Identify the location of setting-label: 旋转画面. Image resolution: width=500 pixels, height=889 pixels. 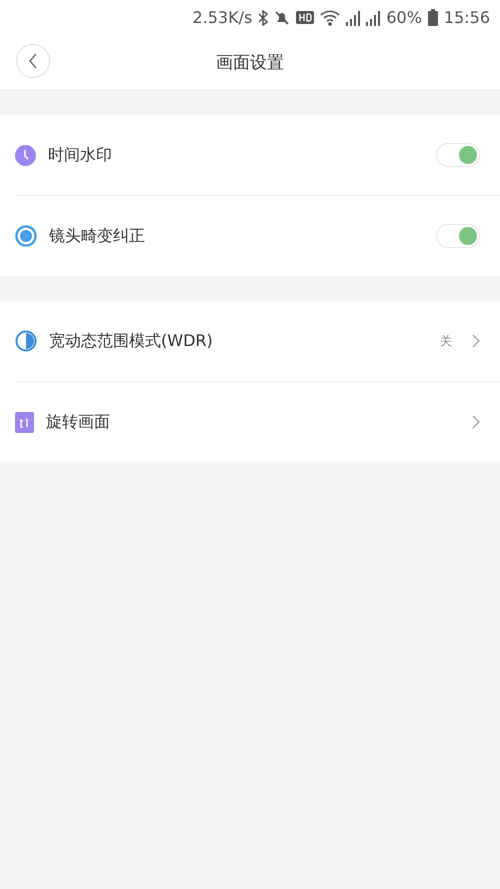
(78, 422).